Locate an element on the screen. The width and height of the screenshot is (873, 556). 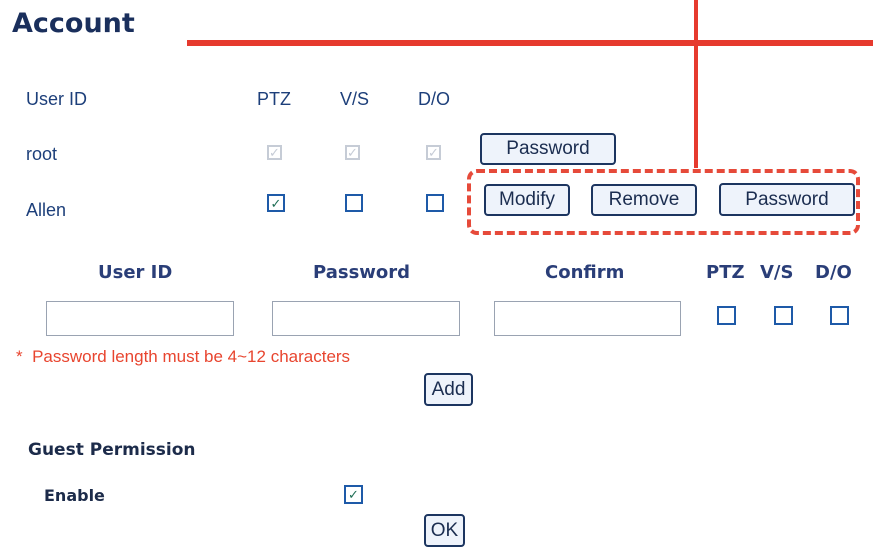
new-ptz-checkbox is located at coordinates (726, 315).